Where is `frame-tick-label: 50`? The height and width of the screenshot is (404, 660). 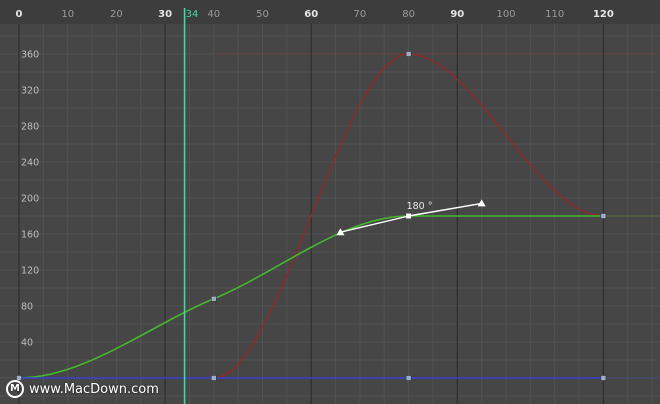
frame-tick-label: 50 is located at coordinates (262, 14).